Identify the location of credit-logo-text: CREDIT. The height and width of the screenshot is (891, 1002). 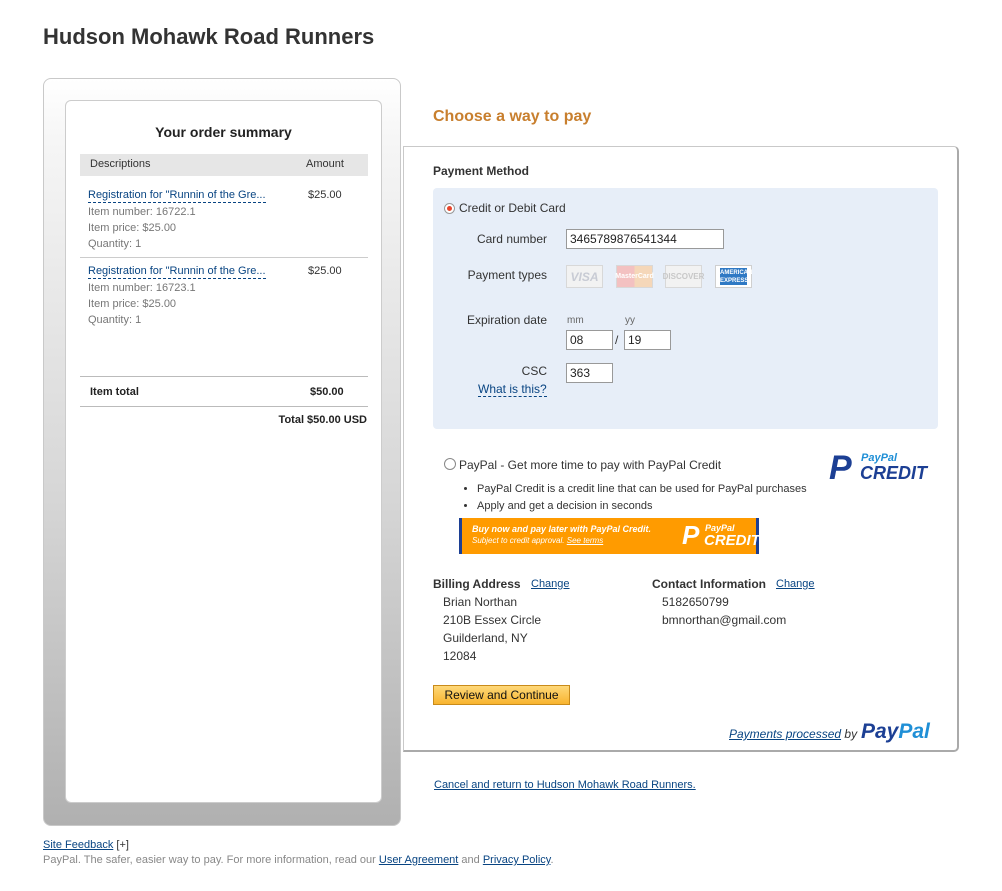
(893, 473).